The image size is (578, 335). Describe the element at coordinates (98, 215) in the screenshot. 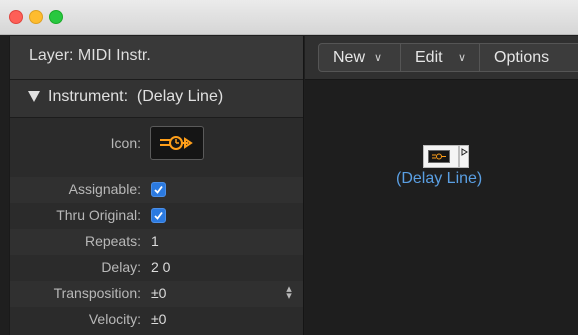

I see `param-label: Thru Original:` at that location.